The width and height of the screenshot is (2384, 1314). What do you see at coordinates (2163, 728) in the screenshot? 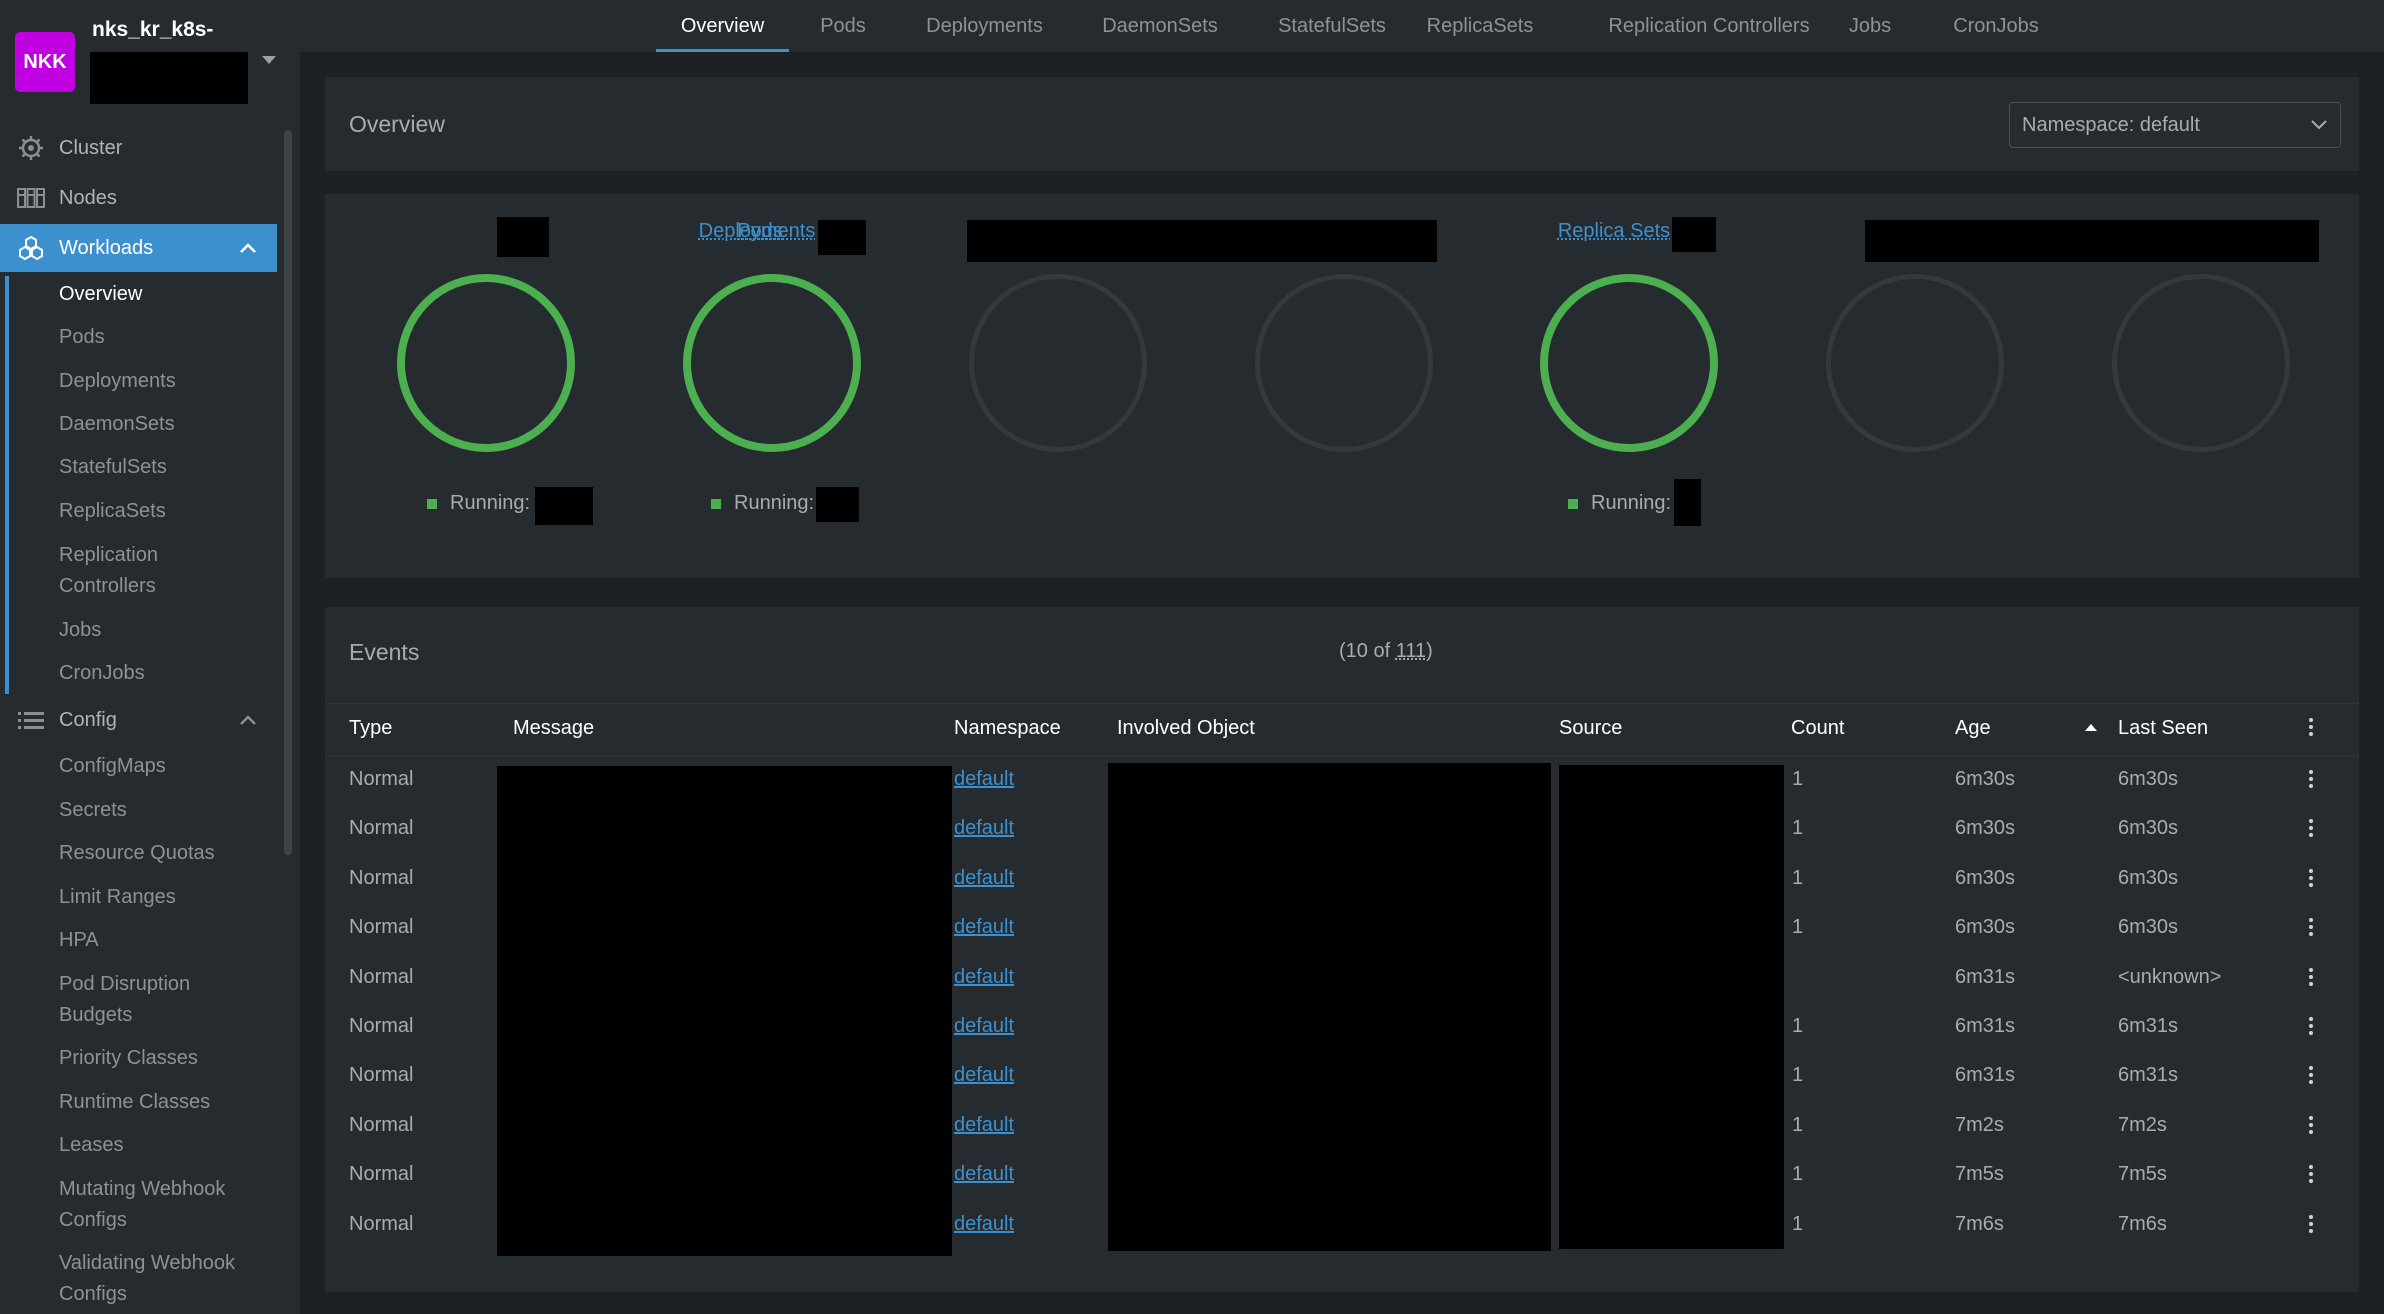
I see `column-header-last-seen: Last Seen` at bounding box center [2163, 728].